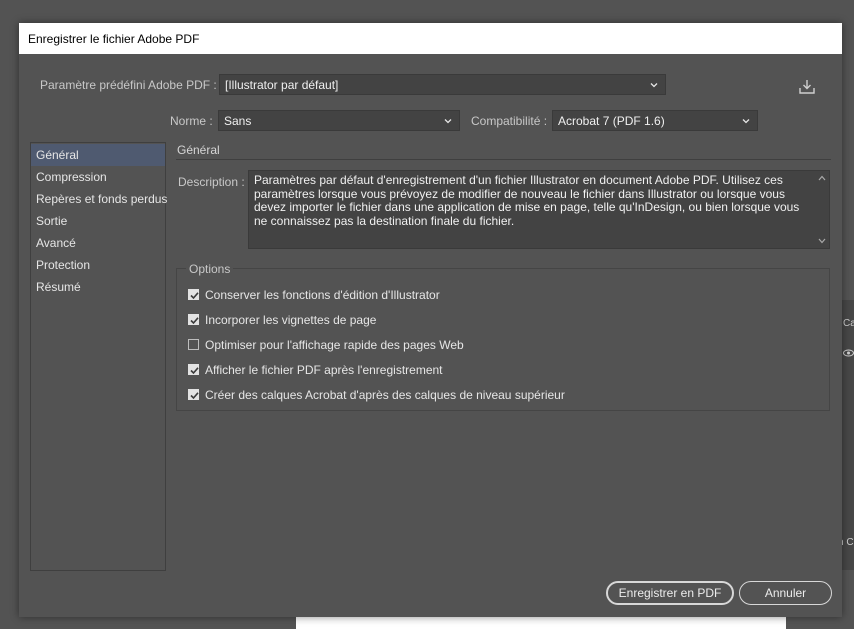 This screenshot has height=629, width=854. Describe the element at coordinates (98, 155) in the screenshot. I see `sidebar-item-general: Général` at that location.